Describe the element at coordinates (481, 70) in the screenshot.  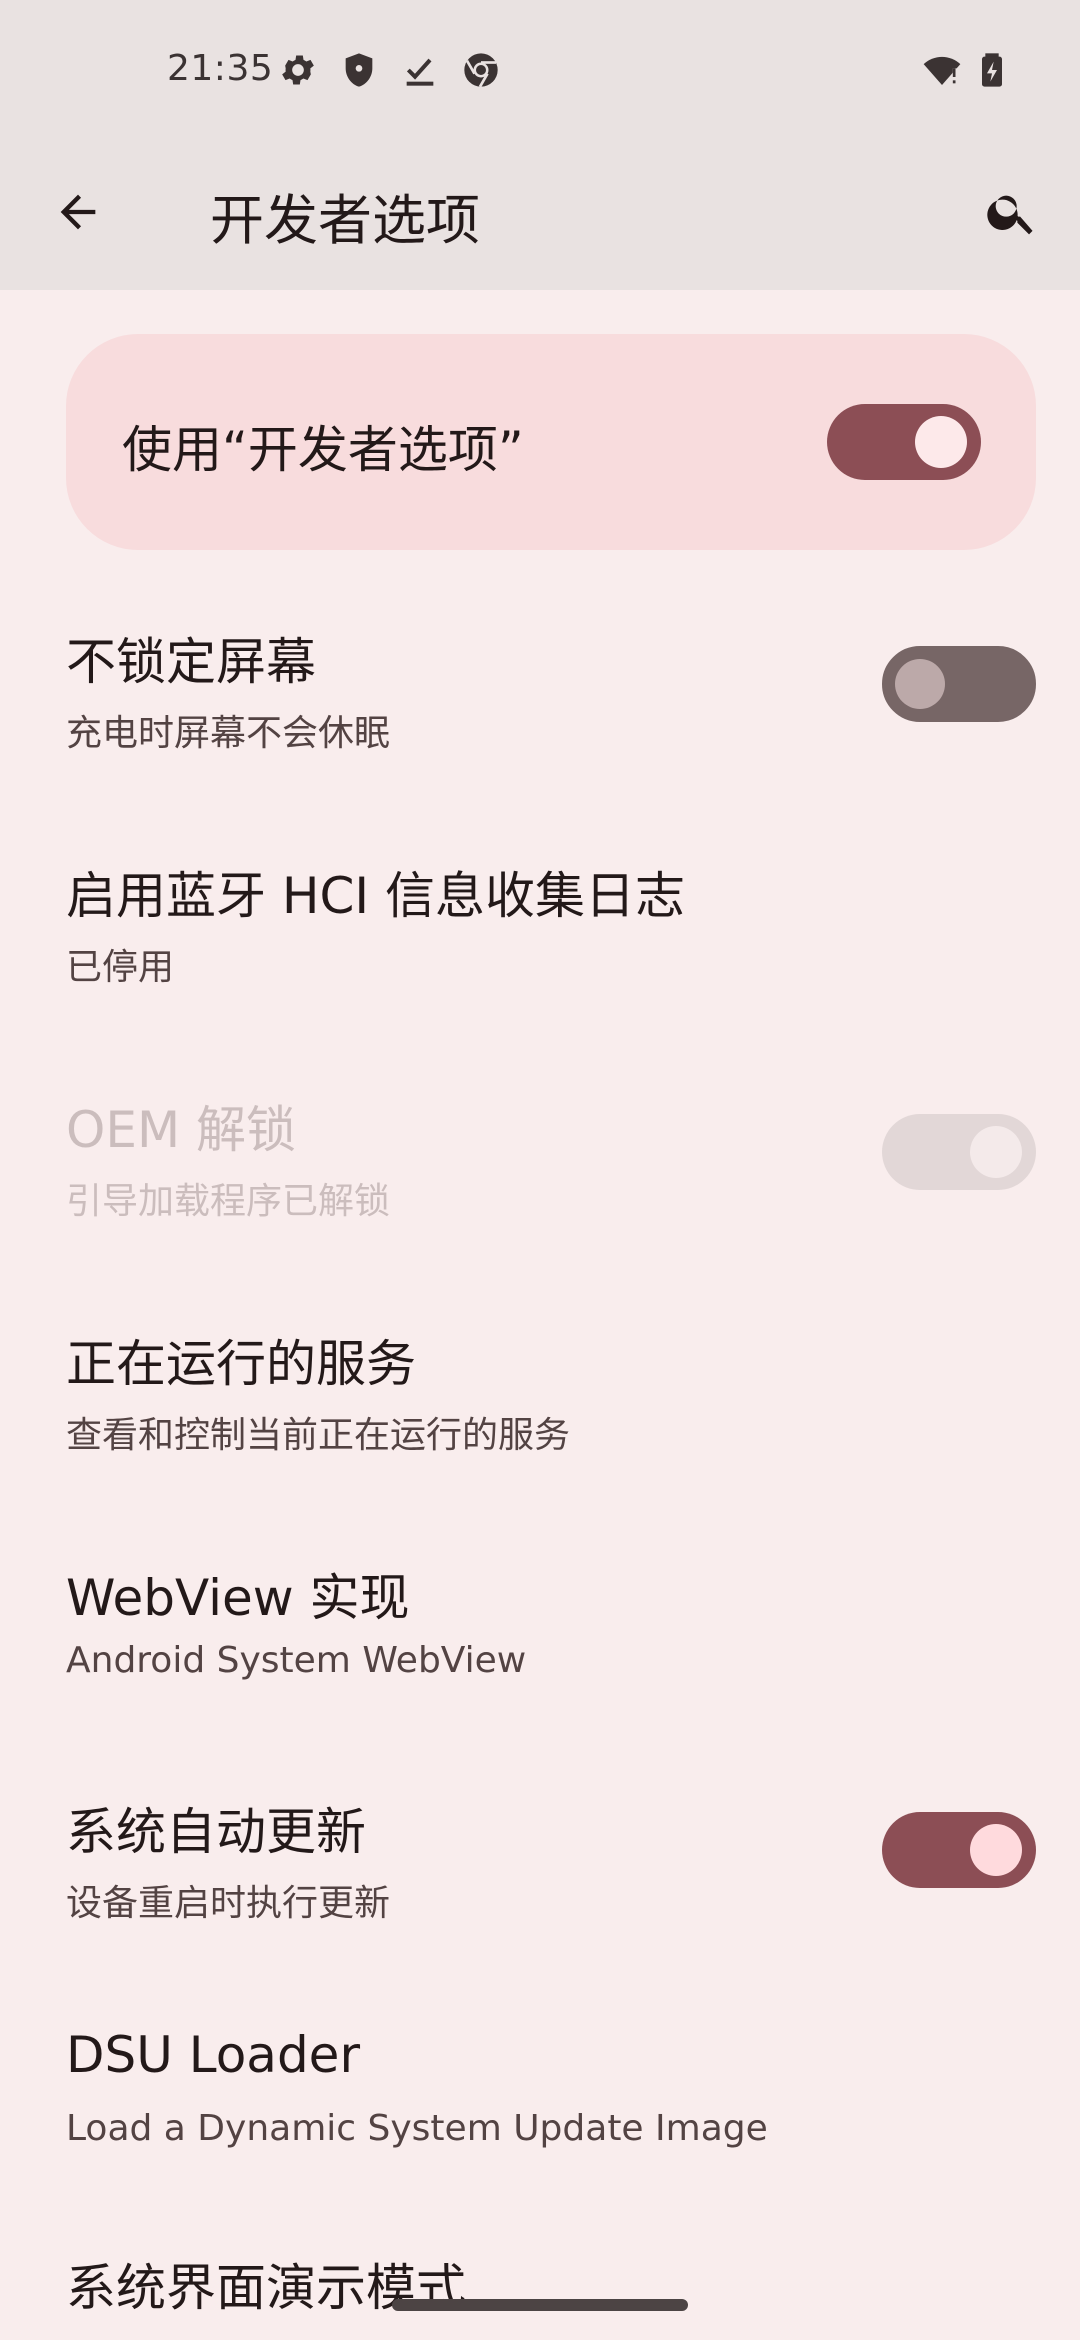
I see `chrome-icon` at that location.